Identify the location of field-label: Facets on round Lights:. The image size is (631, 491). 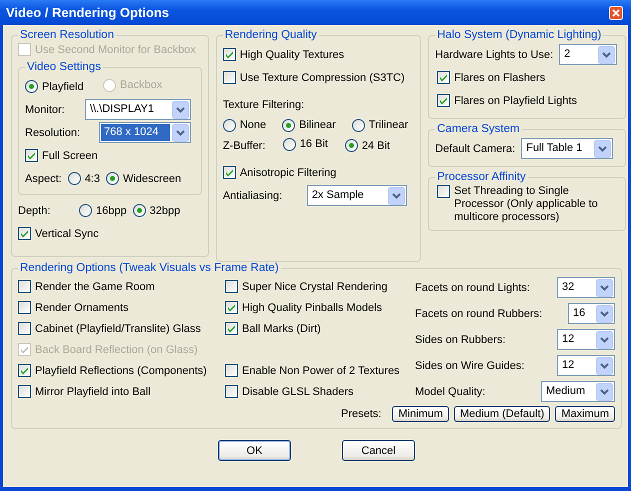
(472, 288).